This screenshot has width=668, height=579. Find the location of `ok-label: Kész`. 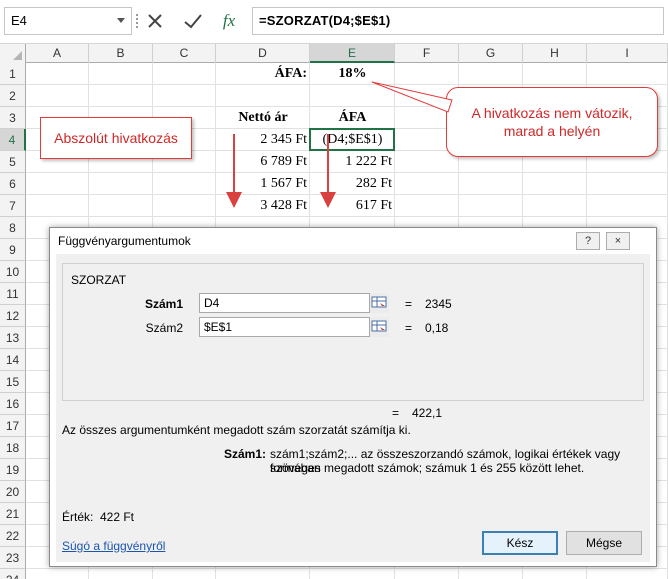

ok-label: Kész is located at coordinates (520, 543).